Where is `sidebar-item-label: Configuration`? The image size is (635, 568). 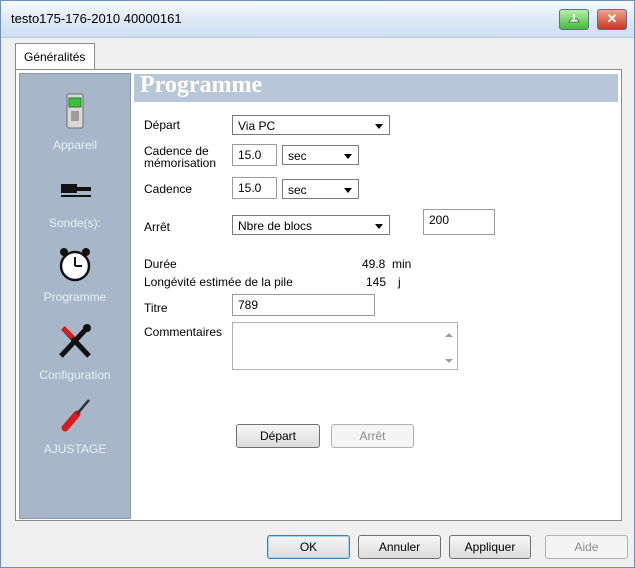 sidebar-item-label: Configuration is located at coordinates (75, 375).